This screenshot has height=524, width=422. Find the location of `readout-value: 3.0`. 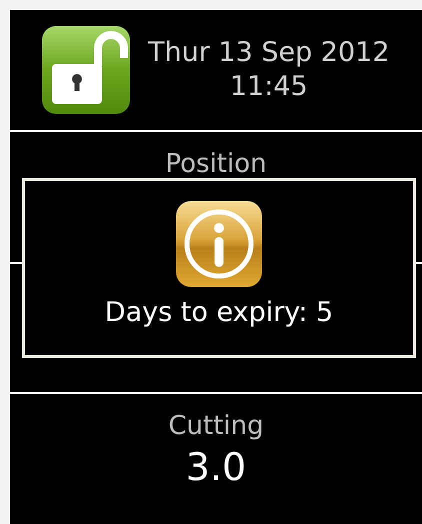

readout-value: 3.0 is located at coordinates (216, 467).